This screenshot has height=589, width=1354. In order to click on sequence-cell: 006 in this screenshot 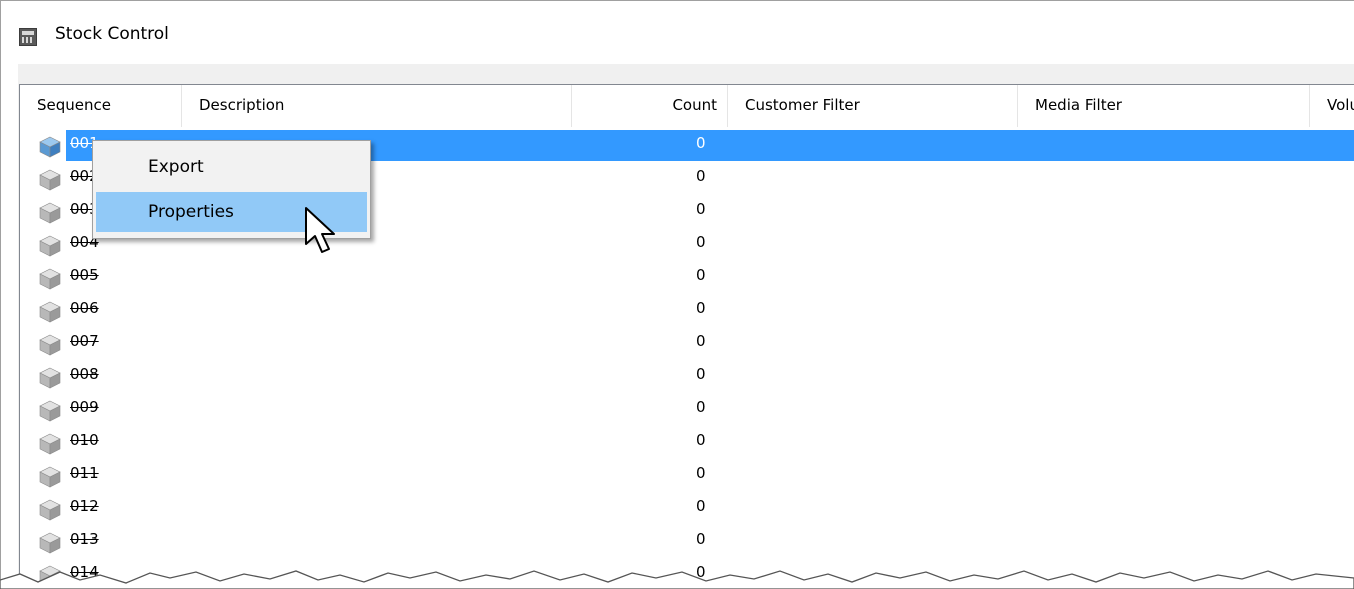, I will do `click(84, 308)`.